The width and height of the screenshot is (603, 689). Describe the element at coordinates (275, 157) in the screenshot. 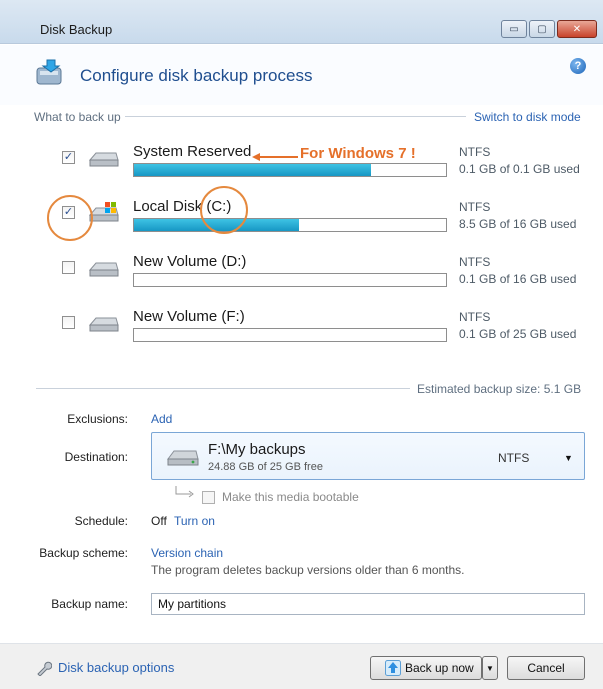

I see `annotation-arrow` at that location.